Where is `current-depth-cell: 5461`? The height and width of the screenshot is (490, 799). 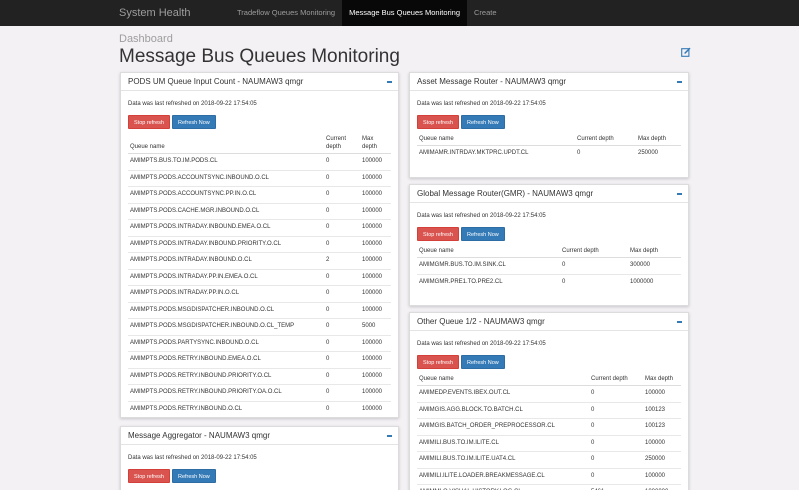
current-depth-cell: 5461 is located at coordinates (616, 487).